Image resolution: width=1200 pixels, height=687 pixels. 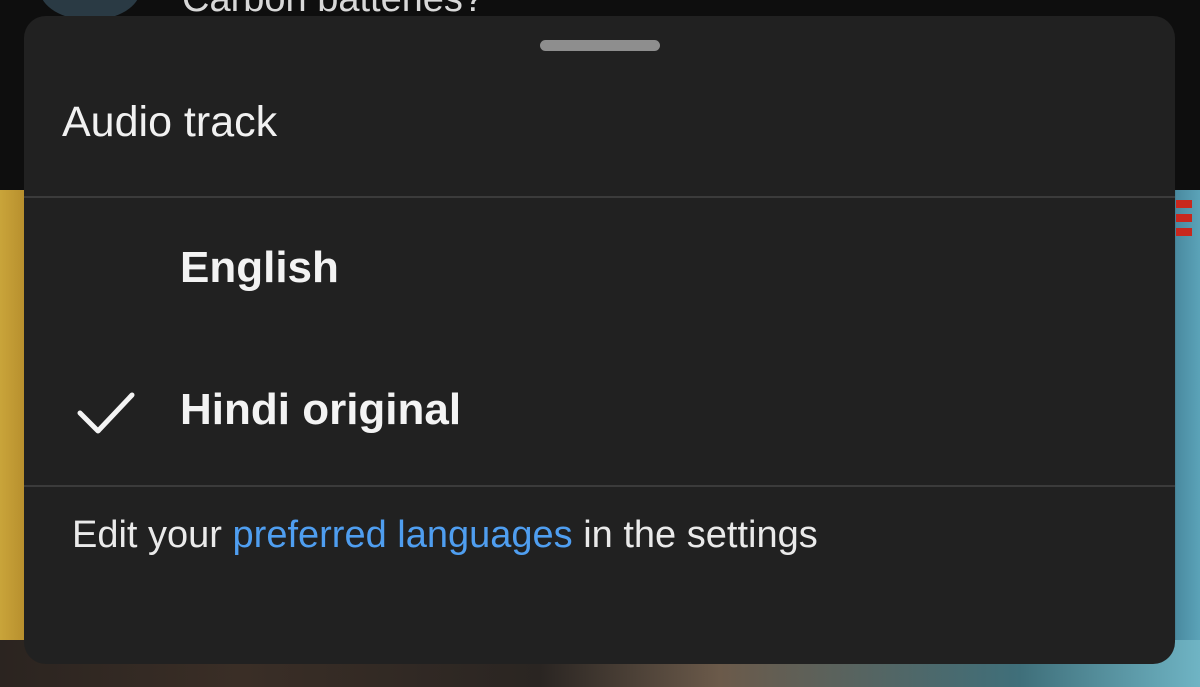 What do you see at coordinates (403, 535) in the screenshot?
I see `preferred-languages-link: preferred languages` at bounding box center [403, 535].